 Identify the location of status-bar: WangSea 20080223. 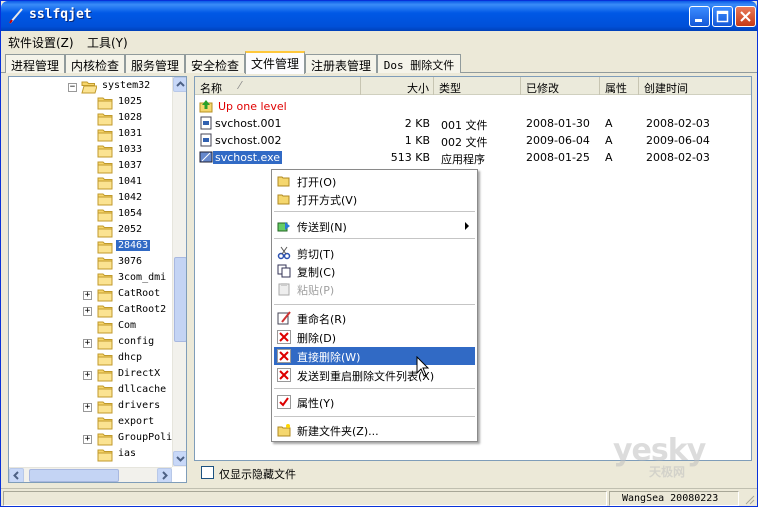
(379, 497).